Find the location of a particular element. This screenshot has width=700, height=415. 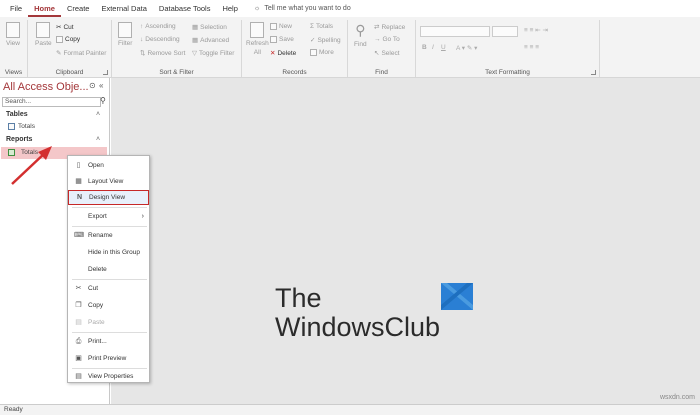

tell-me-box: ☼ Tell me what you want to do is located at coordinates (302, 8).